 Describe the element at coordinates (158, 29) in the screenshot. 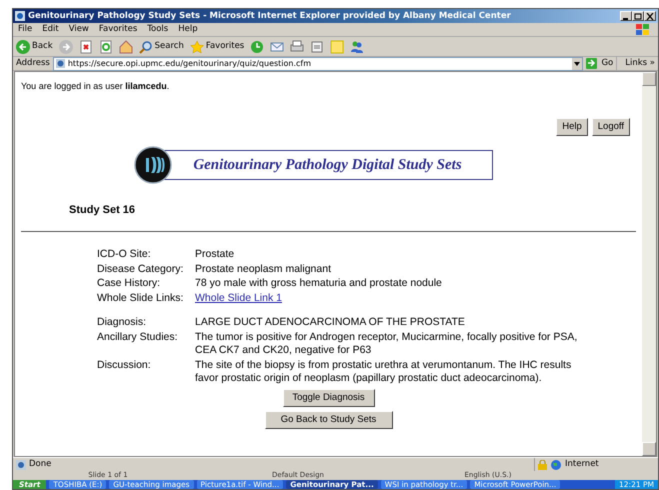

I see `menu-item: Tools` at that location.